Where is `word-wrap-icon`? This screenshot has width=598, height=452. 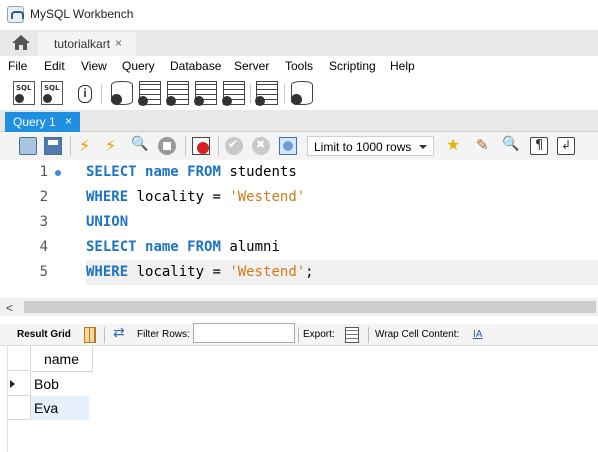 word-wrap-icon is located at coordinates (566, 146).